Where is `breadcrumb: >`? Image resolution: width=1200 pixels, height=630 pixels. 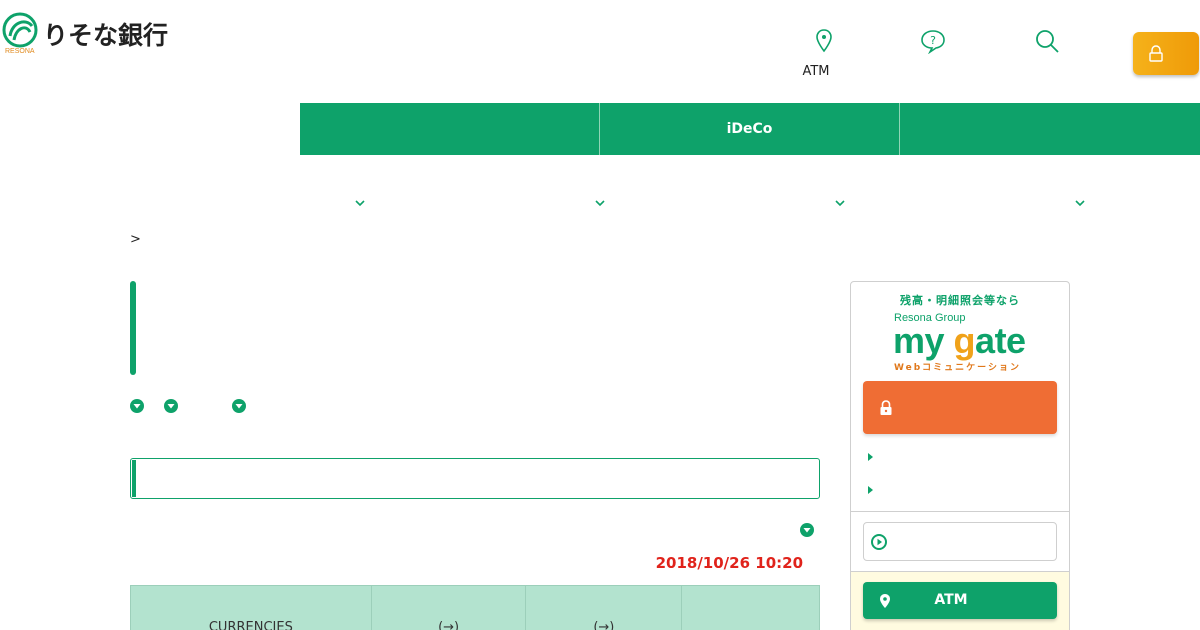
breadcrumb: > is located at coordinates (135, 239).